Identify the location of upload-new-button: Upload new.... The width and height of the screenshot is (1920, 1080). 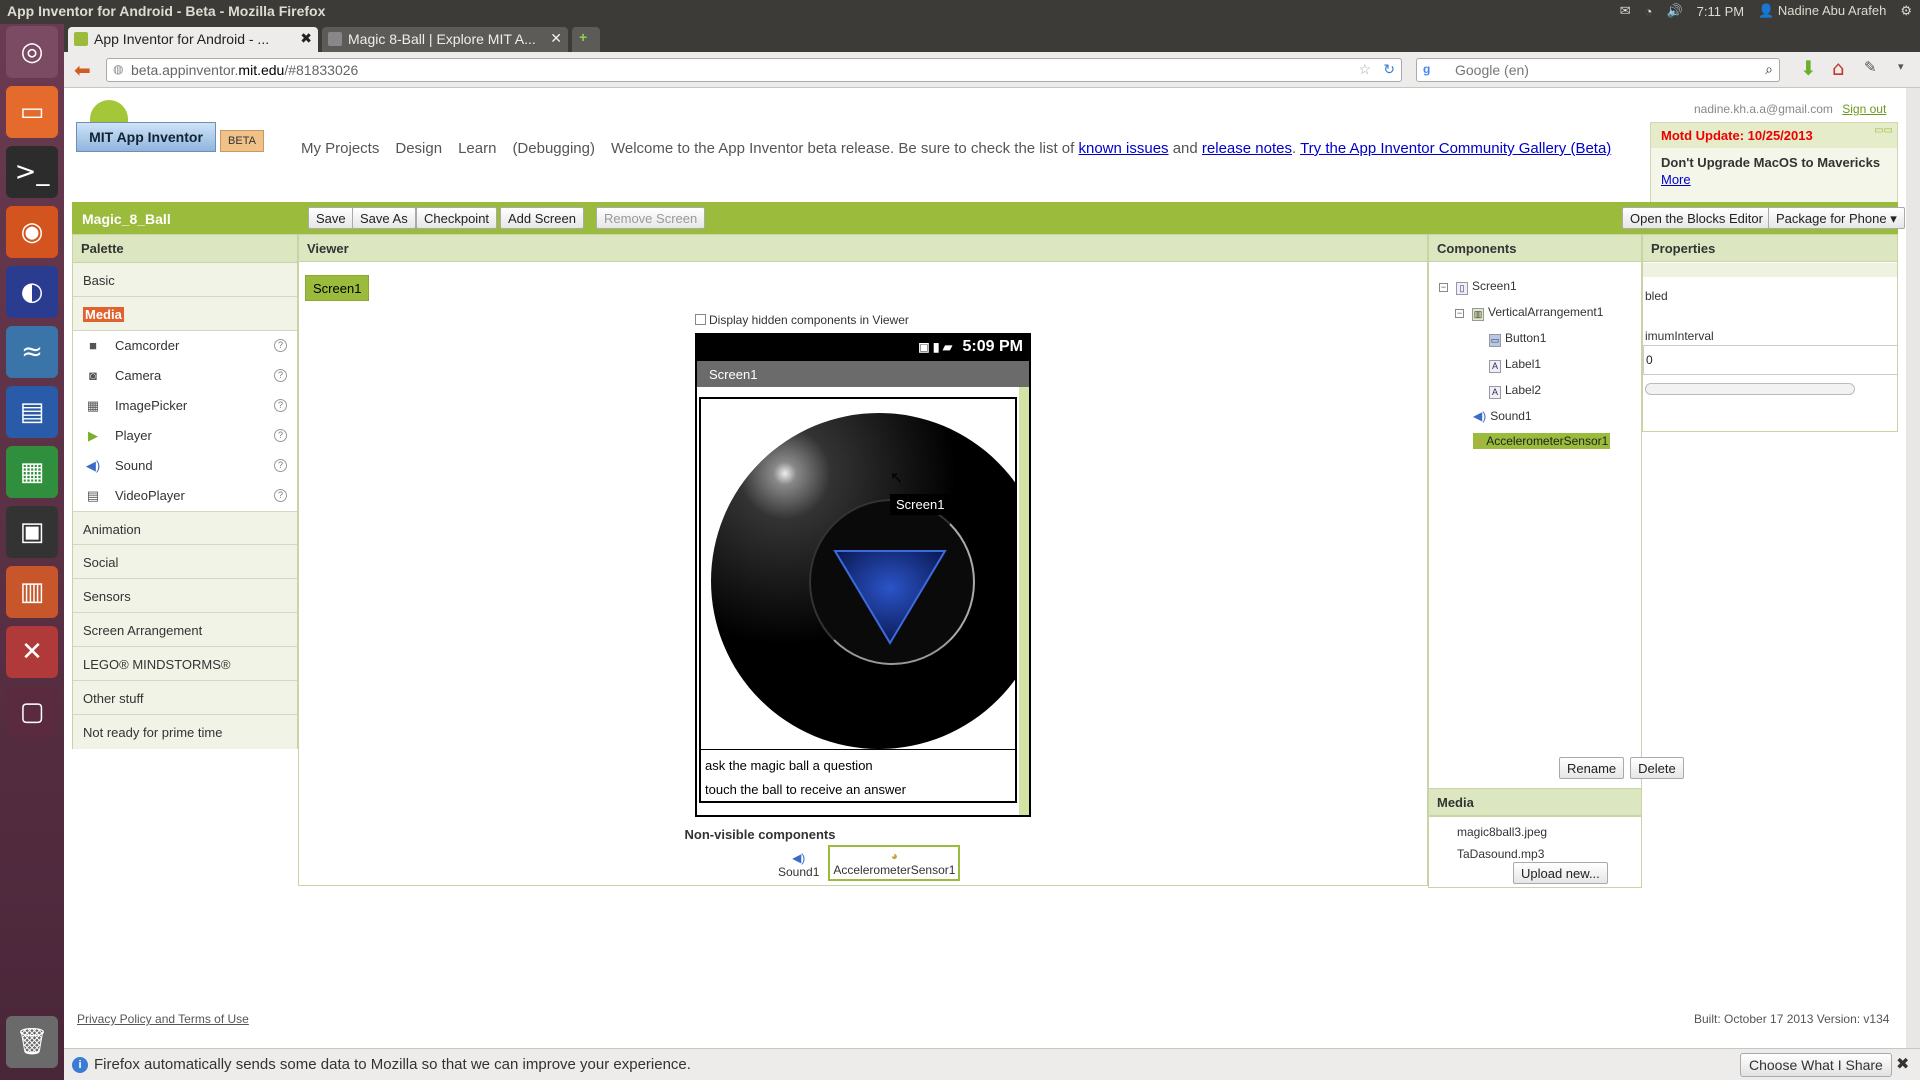
(1560, 873).